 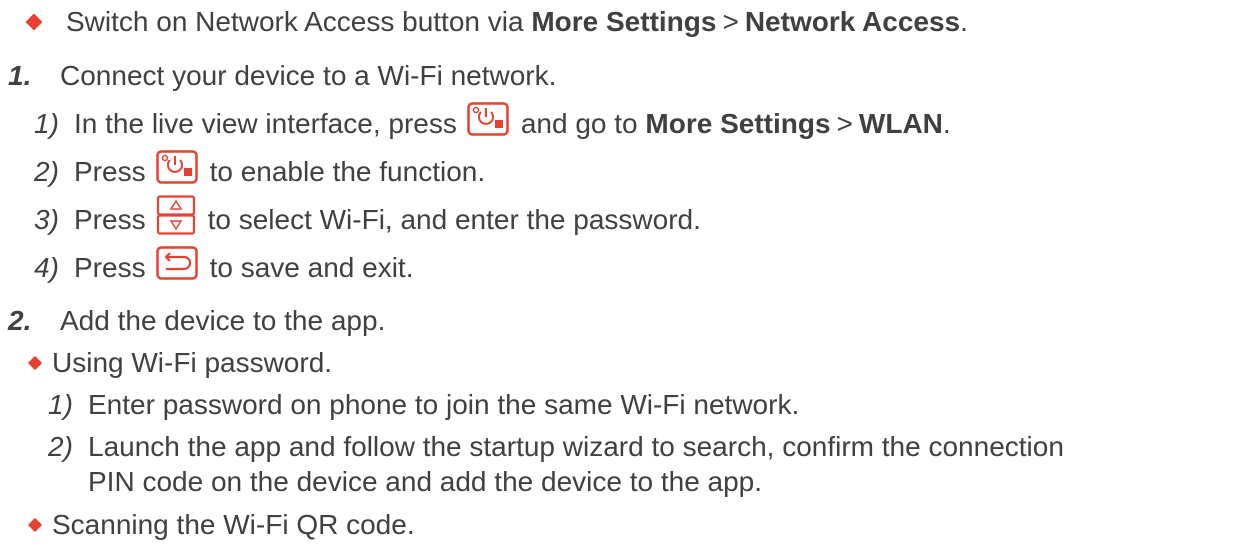 What do you see at coordinates (46, 267) in the screenshot?
I see `step1-substep4-number: 4)` at bounding box center [46, 267].